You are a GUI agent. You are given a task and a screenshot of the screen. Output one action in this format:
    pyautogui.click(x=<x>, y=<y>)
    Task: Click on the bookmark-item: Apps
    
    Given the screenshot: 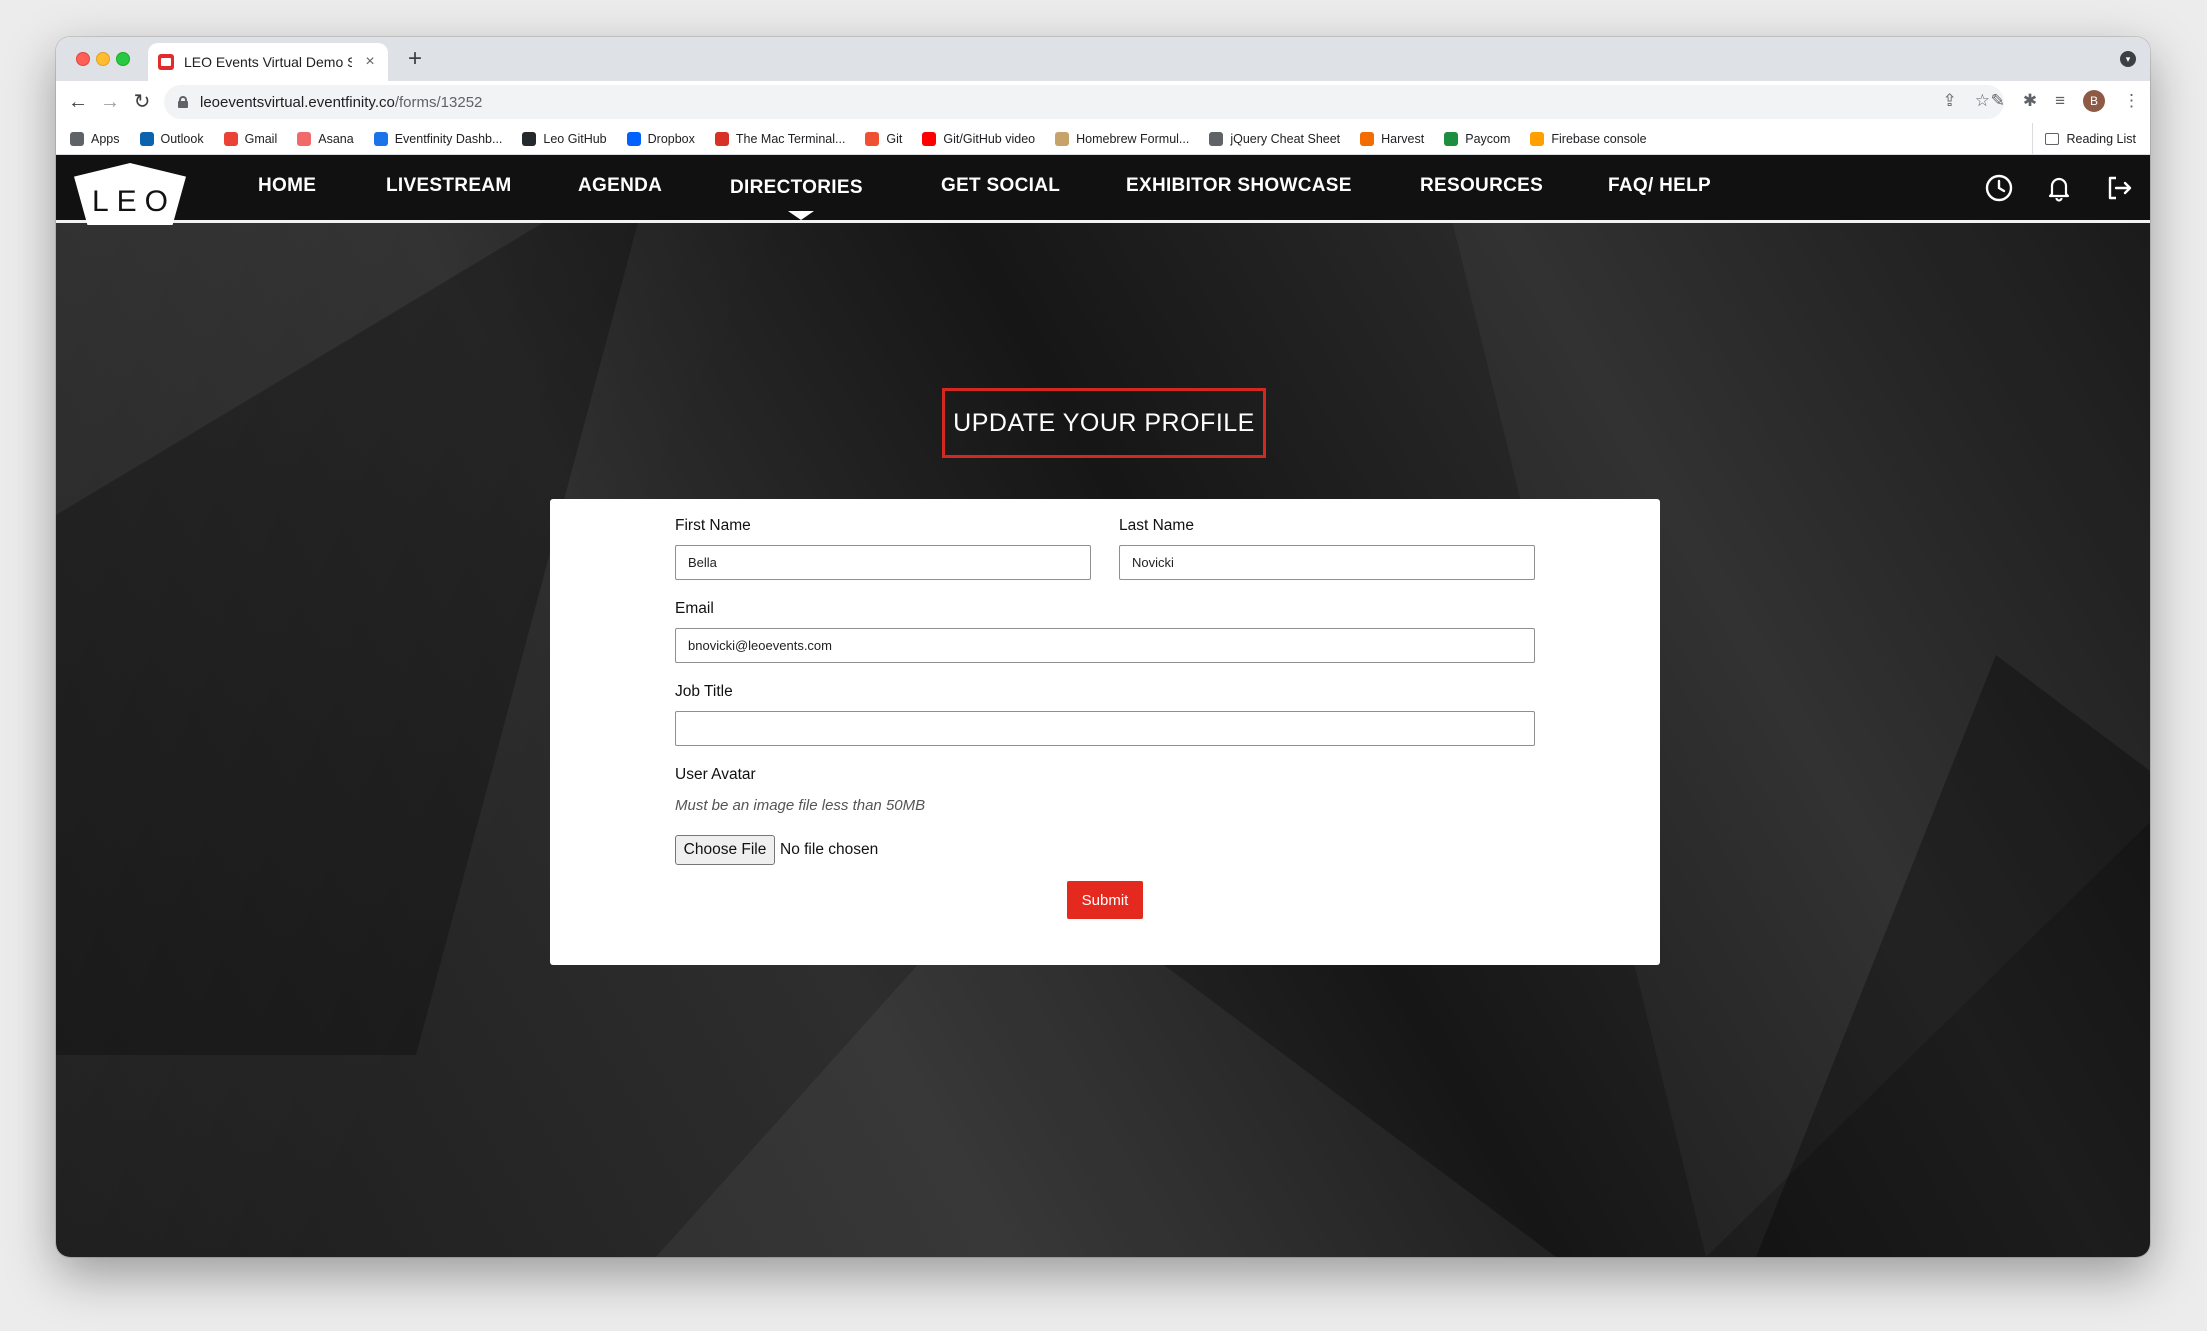 What is the action you would take?
    pyautogui.click(x=95, y=138)
    